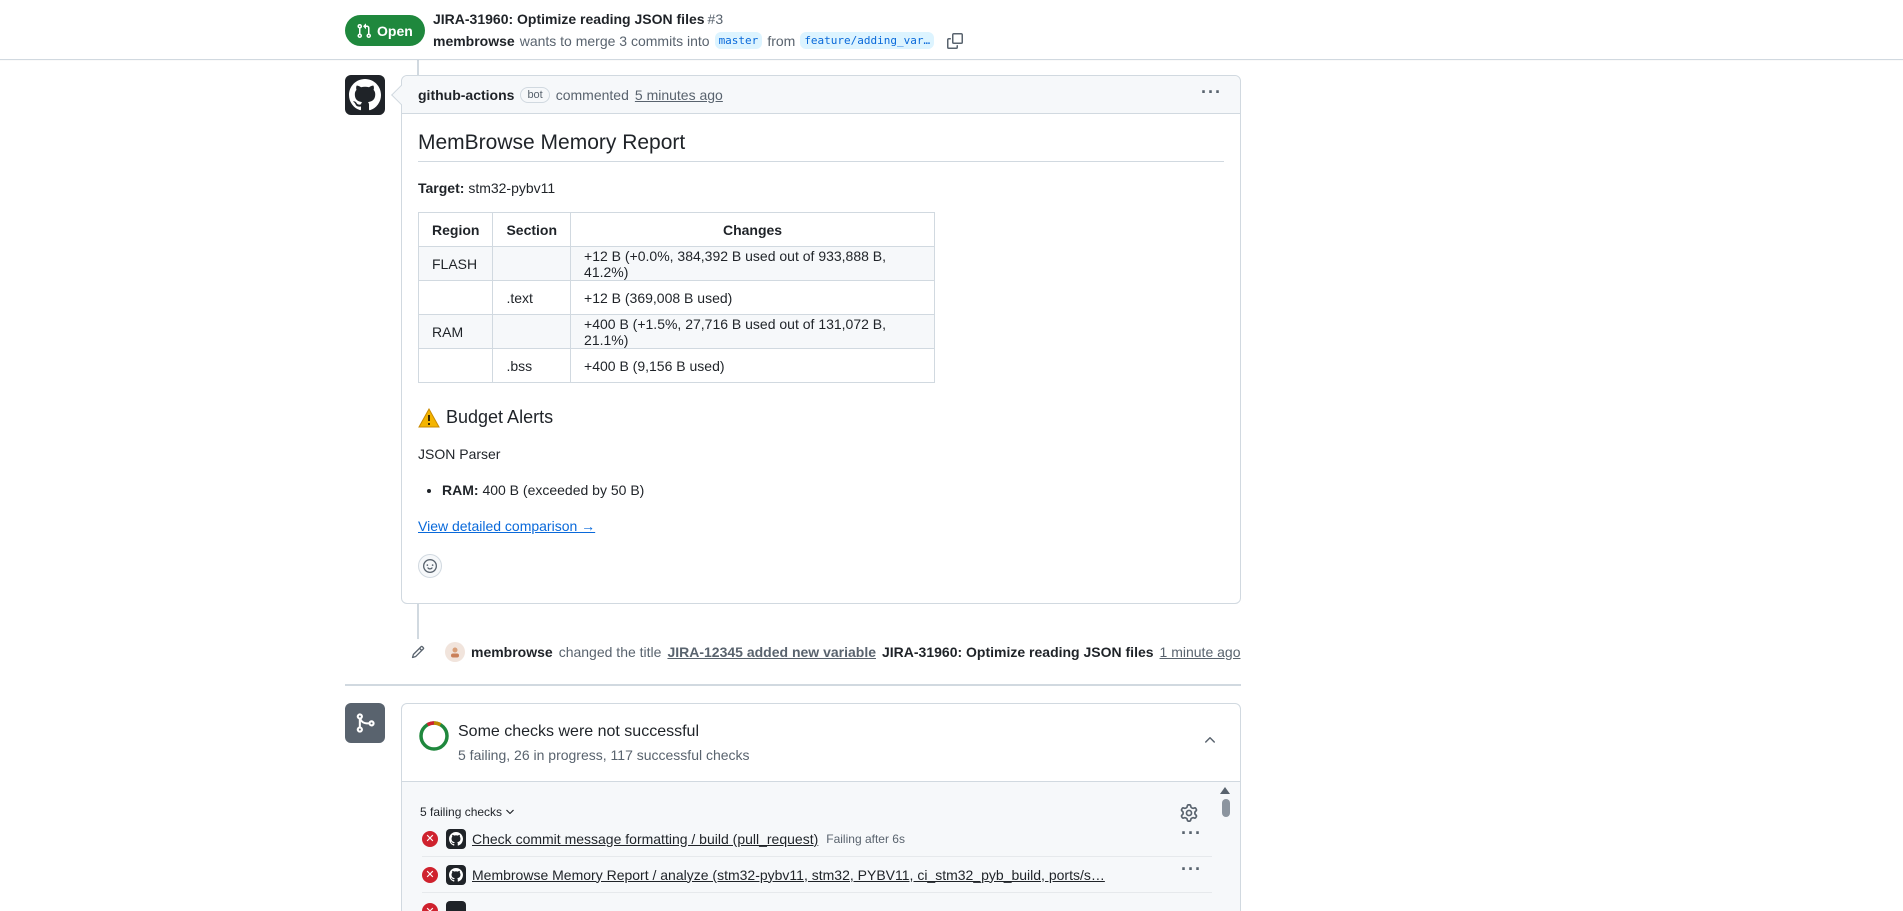 The image size is (1903, 911). I want to click on chevron-down-icon, so click(510, 812).